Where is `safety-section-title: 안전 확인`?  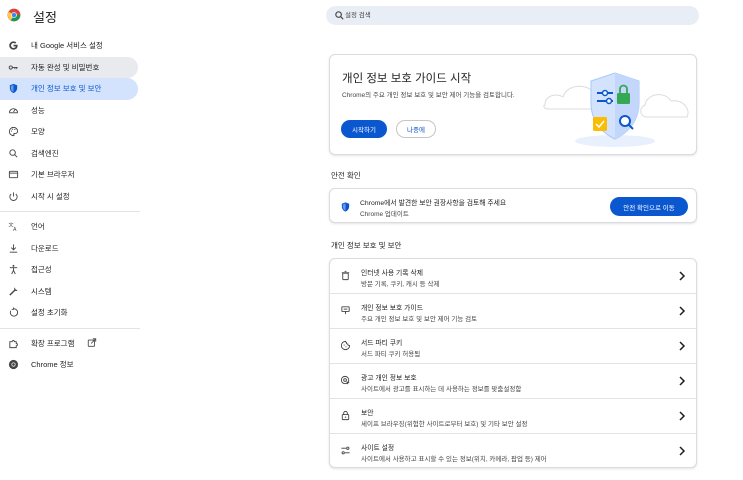
safety-section-title: 안전 확인 is located at coordinates (346, 175).